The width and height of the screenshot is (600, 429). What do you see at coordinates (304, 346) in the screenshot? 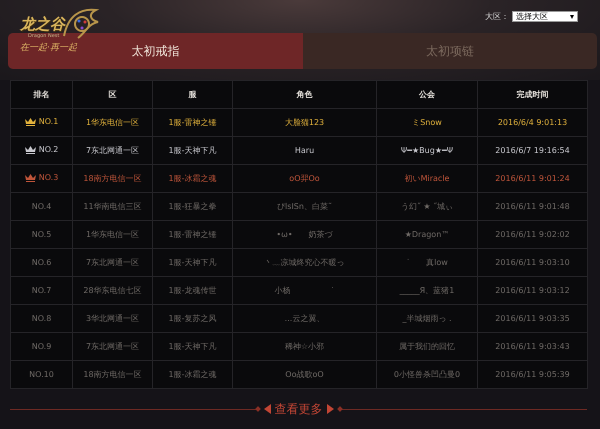
I see `table-cell: 稀神☆小邪` at bounding box center [304, 346].